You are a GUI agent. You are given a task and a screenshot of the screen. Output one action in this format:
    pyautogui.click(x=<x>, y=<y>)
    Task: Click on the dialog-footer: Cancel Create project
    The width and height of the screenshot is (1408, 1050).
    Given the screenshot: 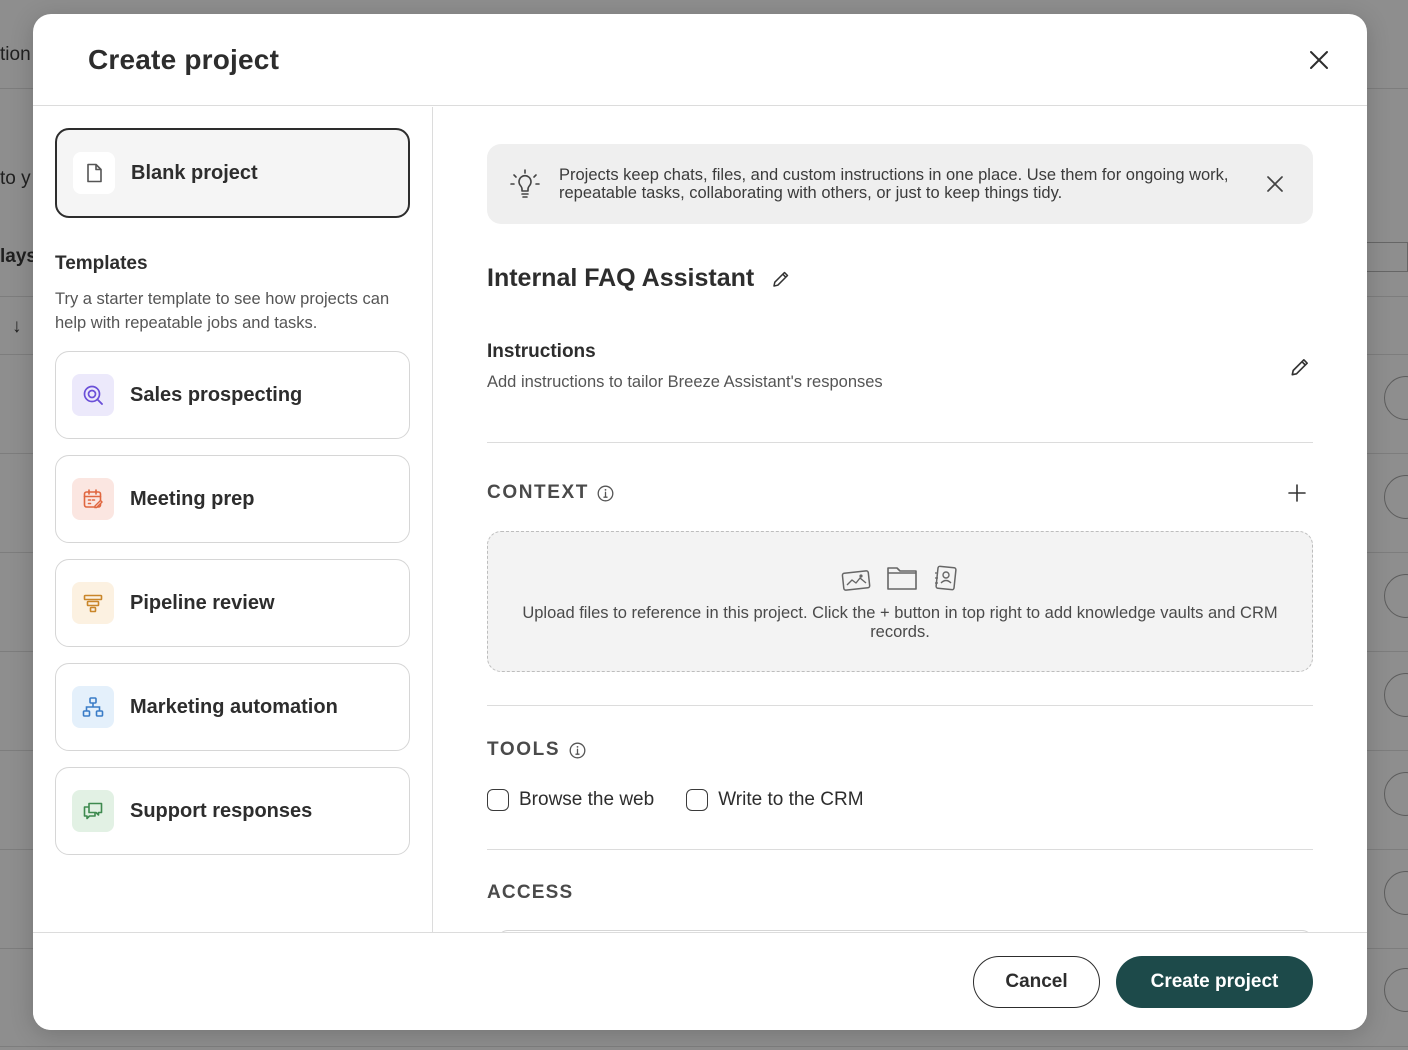 What is the action you would take?
    pyautogui.click(x=700, y=981)
    